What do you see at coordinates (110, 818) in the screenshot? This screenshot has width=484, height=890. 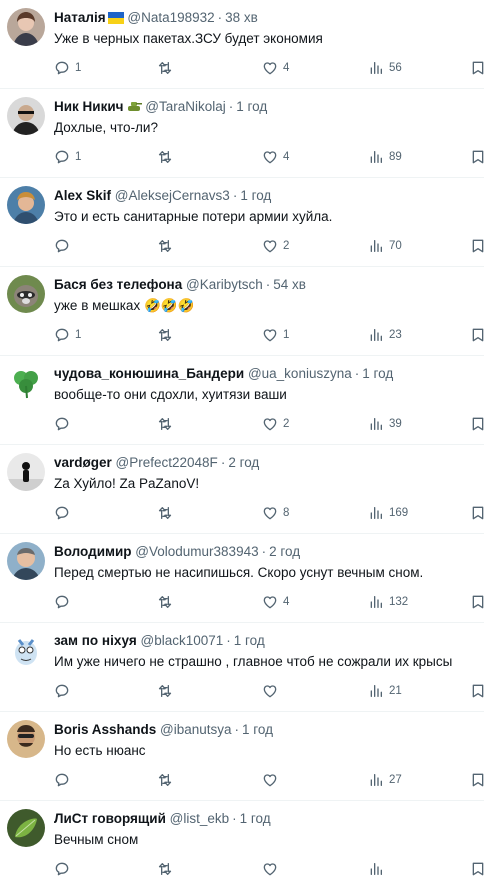 I see `display-name: ЛиСт говорящий` at bounding box center [110, 818].